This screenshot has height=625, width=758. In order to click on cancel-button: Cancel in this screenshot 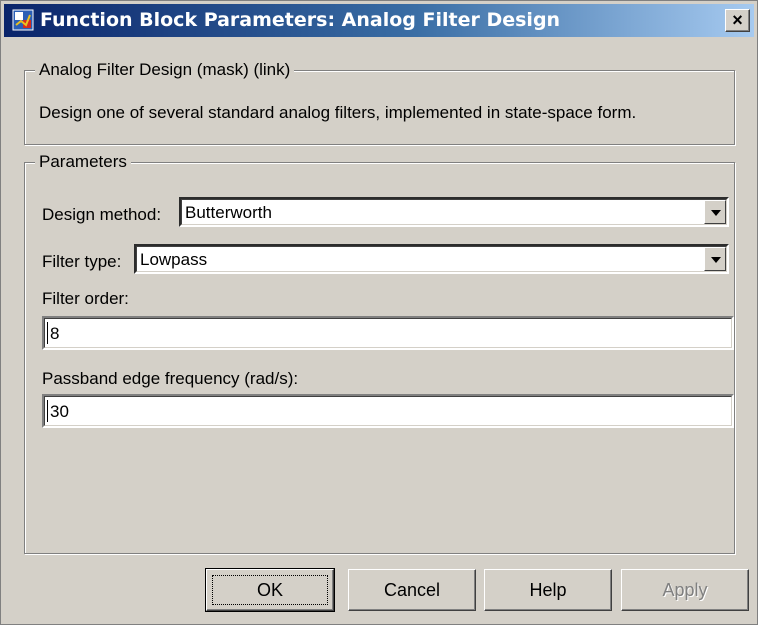, I will do `click(412, 590)`.